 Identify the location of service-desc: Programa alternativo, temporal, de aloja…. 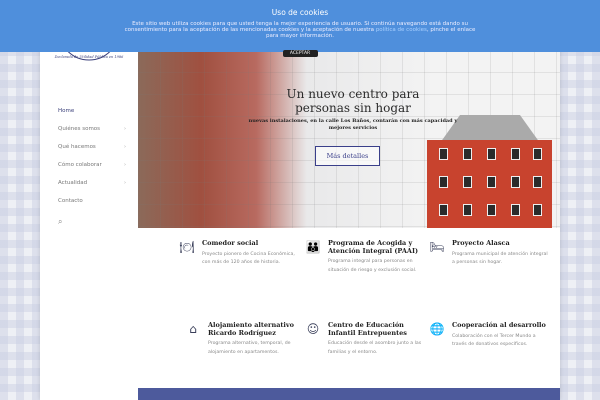
(249, 348).